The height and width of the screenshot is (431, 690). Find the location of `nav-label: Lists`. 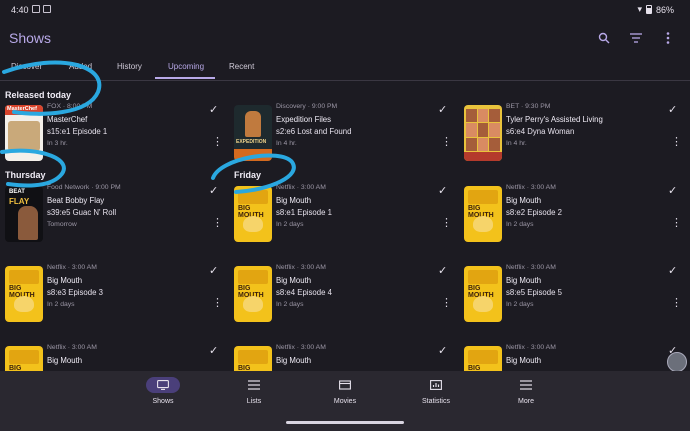

nav-label: Lists is located at coordinates (254, 401).